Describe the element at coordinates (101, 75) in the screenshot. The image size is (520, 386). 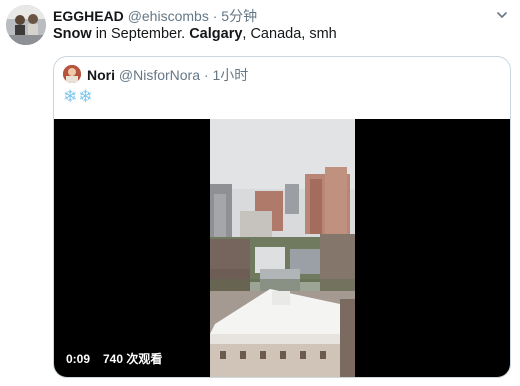
I see `quoted-author-name: Nori` at that location.